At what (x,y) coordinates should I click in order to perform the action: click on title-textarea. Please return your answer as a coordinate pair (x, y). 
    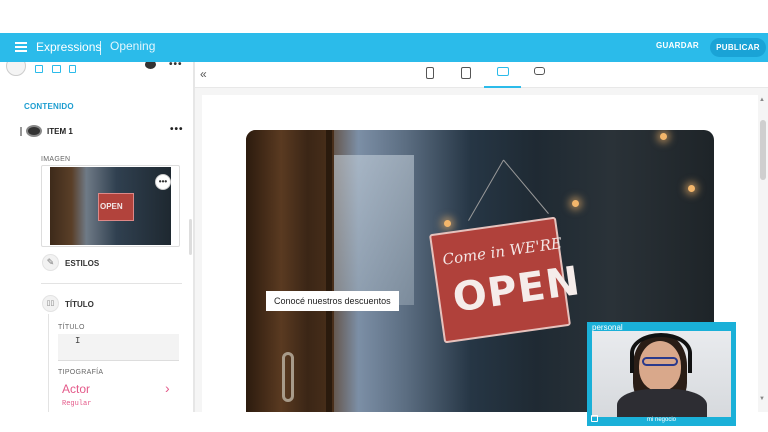
    Looking at the image, I should click on (118, 347).